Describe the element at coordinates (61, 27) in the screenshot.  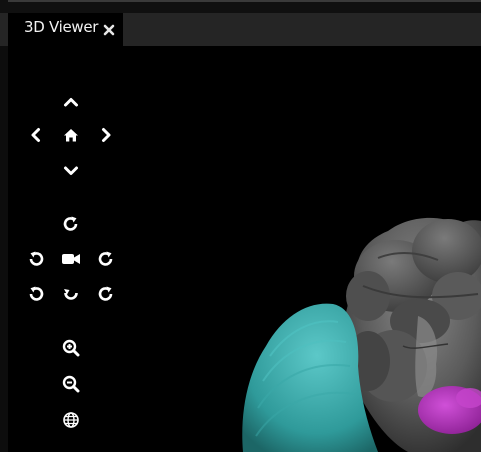
I see `tab-title: 3D Viewer` at that location.